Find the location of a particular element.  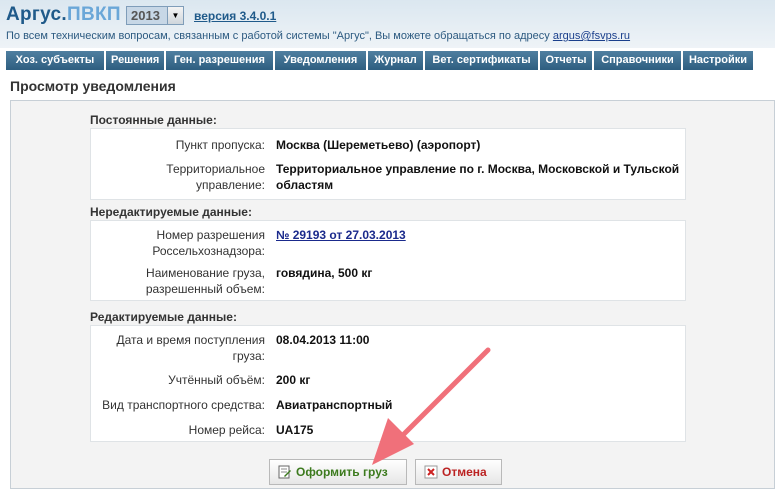

checkpoint-value: Москва (Шереметьево) (аэропорт) is located at coordinates (378, 145).